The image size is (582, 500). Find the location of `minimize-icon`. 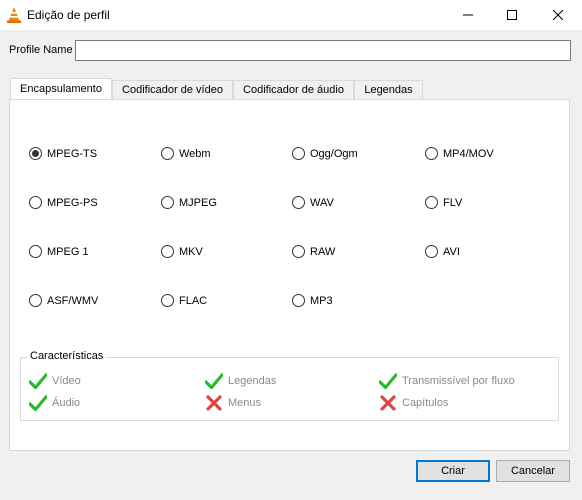

minimize-icon is located at coordinates (468, 15).